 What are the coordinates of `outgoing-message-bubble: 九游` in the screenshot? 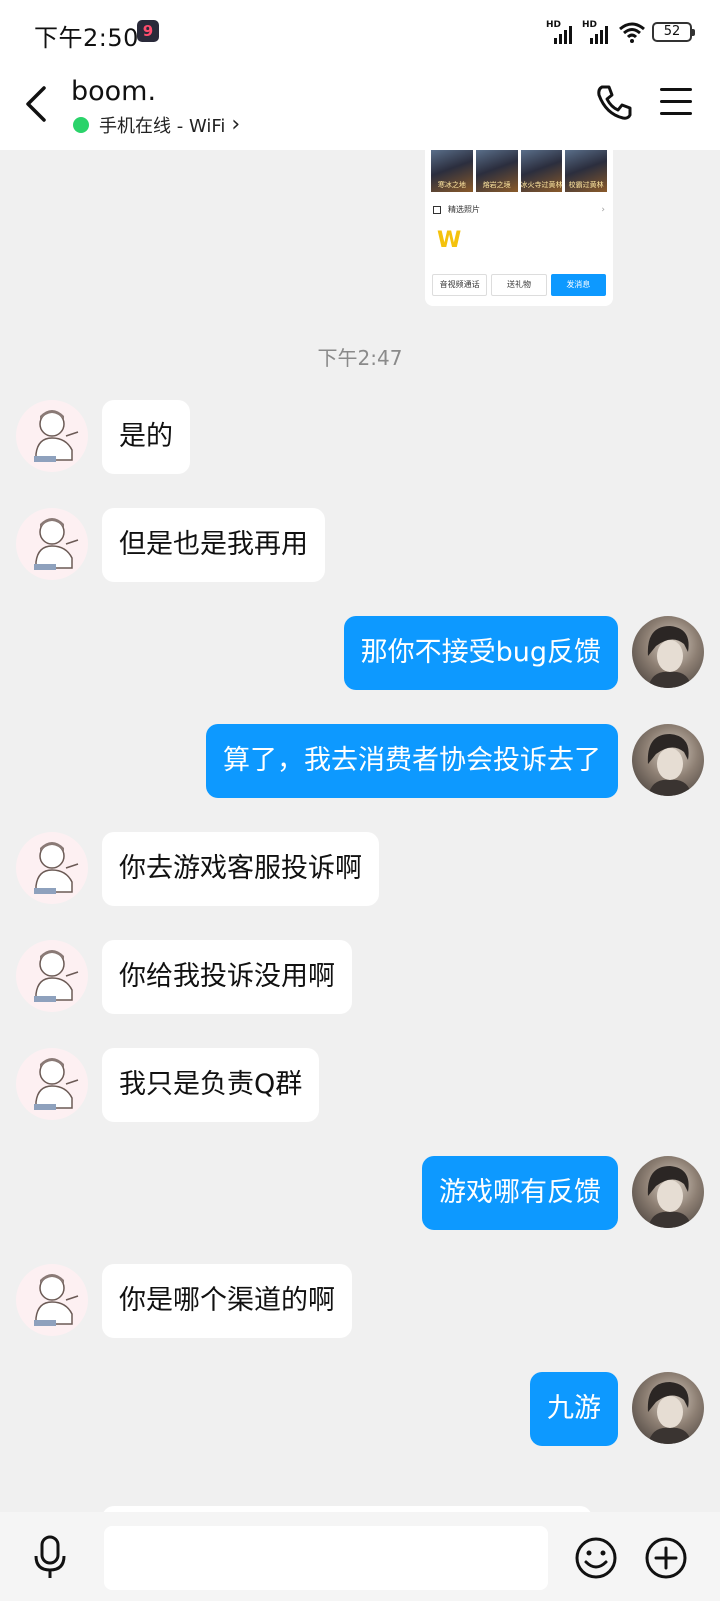 It's located at (574, 1409).